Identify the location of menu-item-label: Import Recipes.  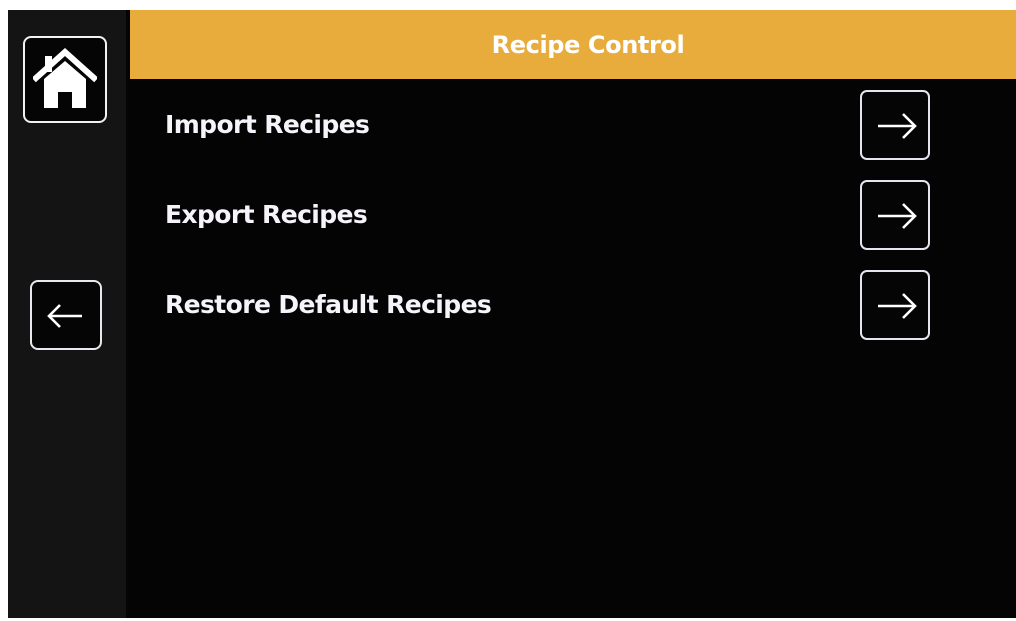
(267, 124).